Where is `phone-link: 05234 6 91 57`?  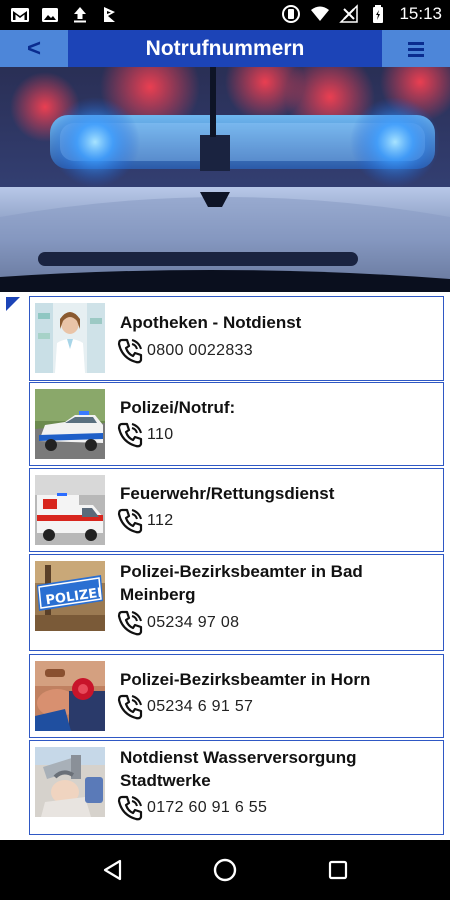 phone-link: 05234 6 91 57 is located at coordinates (184, 707).